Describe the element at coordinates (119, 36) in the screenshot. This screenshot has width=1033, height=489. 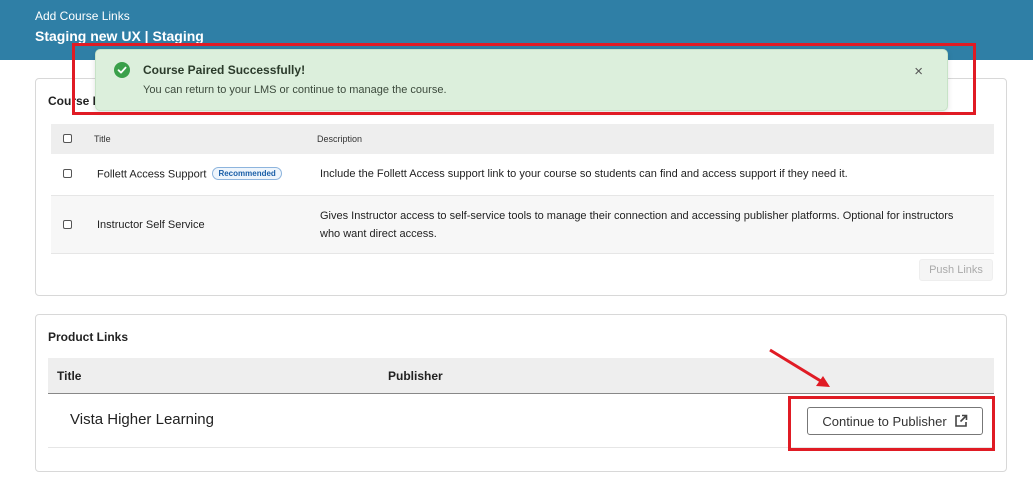
I see `header-title: Staging new UX | Staging` at that location.